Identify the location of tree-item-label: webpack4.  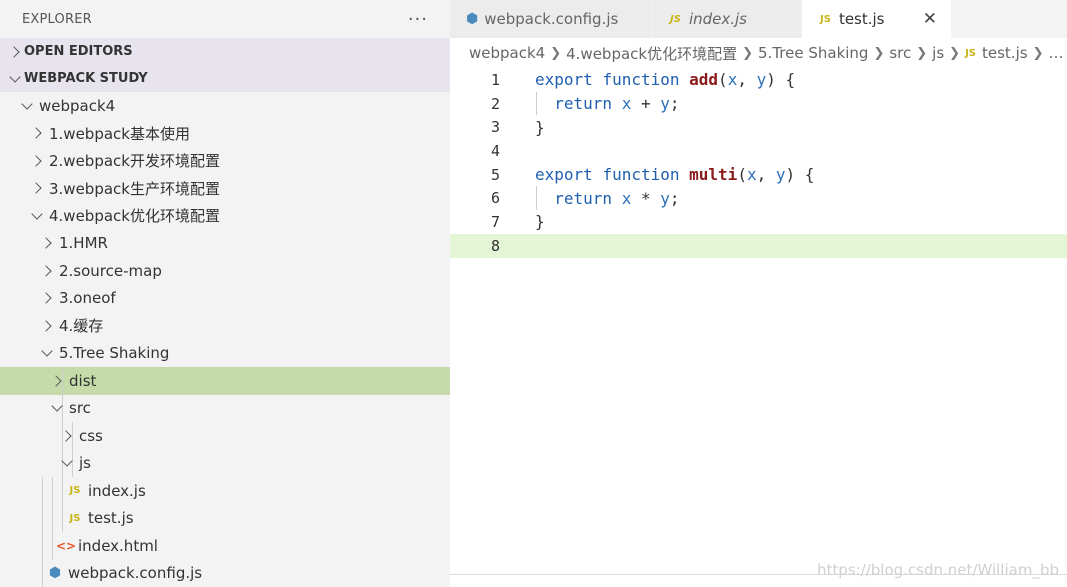
(77, 105).